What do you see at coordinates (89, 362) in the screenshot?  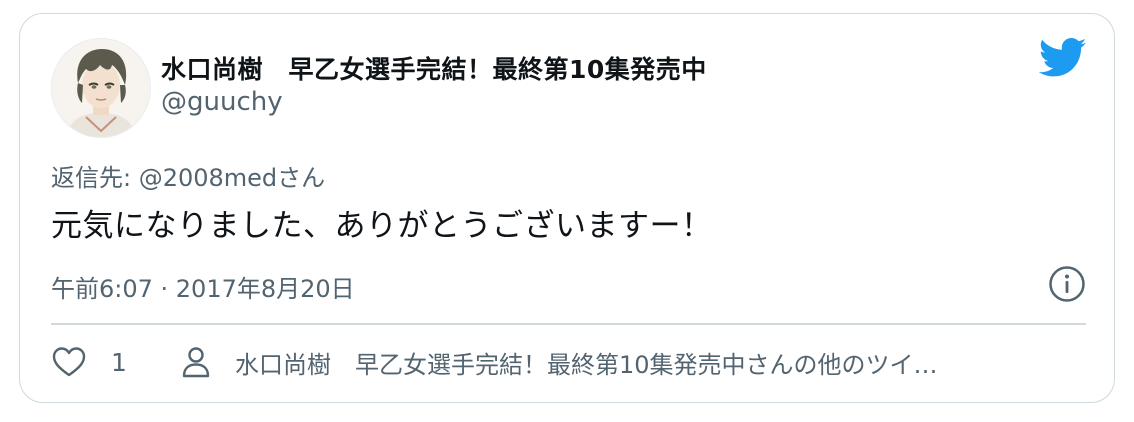 I see `like-button: 1` at bounding box center [89, 362].